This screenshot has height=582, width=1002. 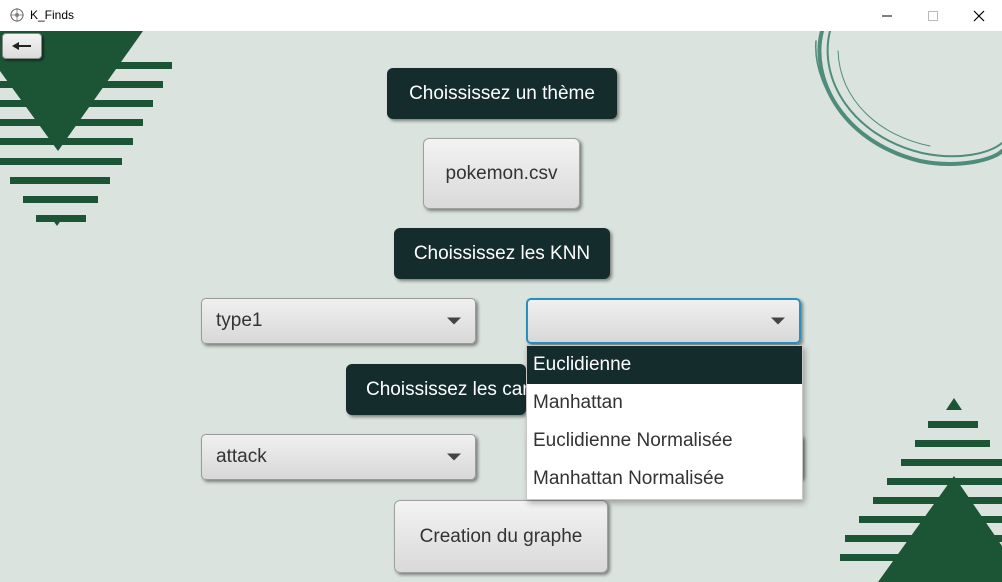 I want to click on attribute-x-combo: attack, so click(x=338, y=457).